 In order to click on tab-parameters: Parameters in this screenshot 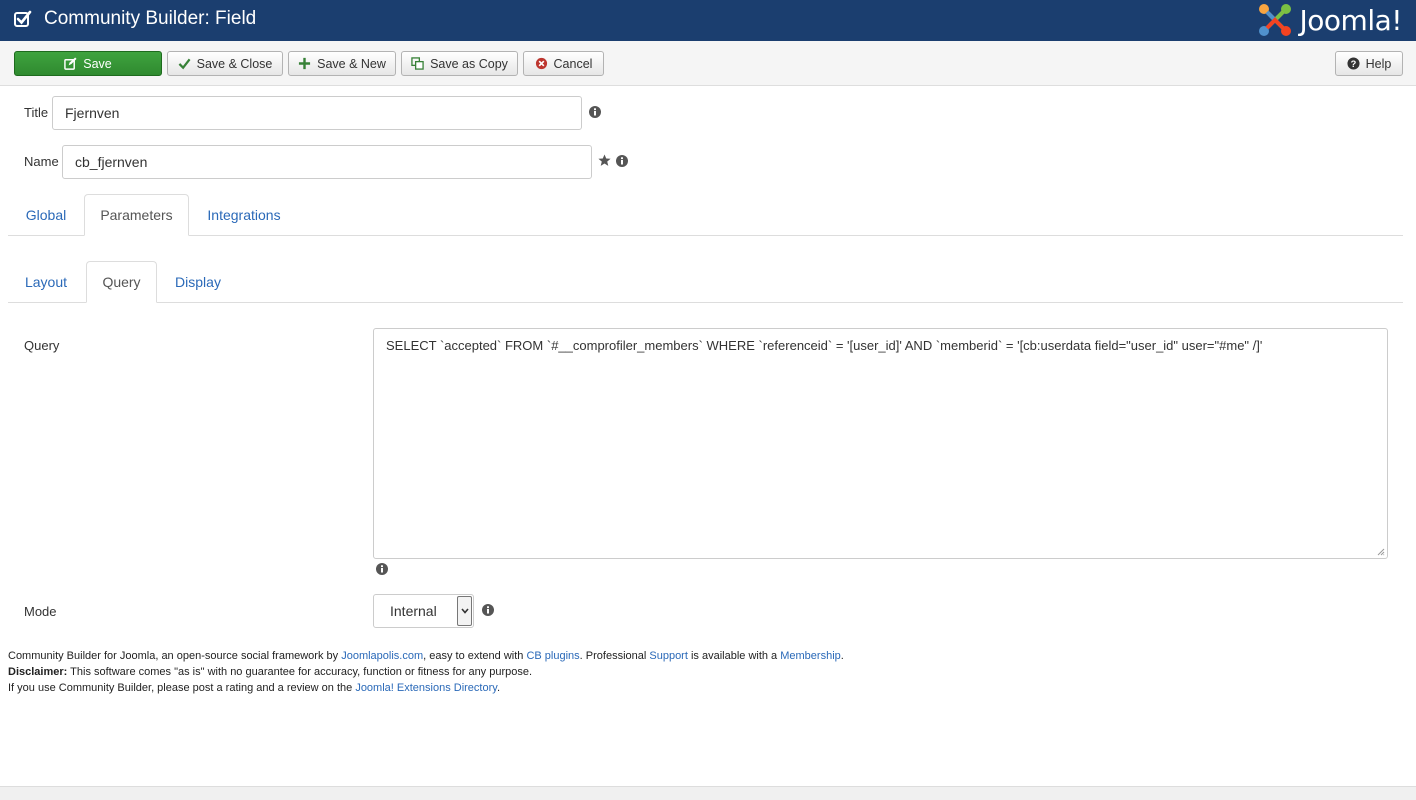, I will do `click(136, 215)`.